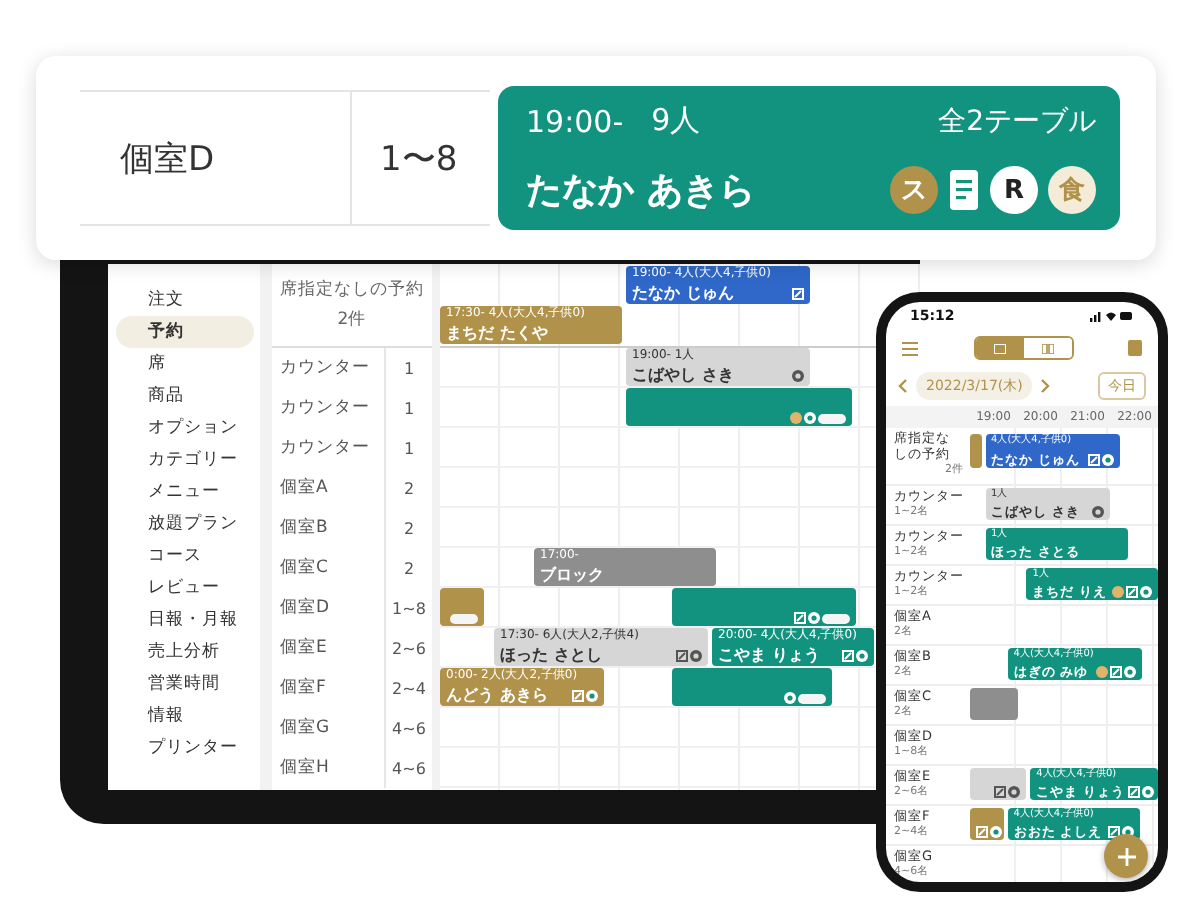 This screenshot has height=900, width=1184. Describe the element at coordinates (304, 568) in the screenshot. I see `seat-name: 個室C` at that location.